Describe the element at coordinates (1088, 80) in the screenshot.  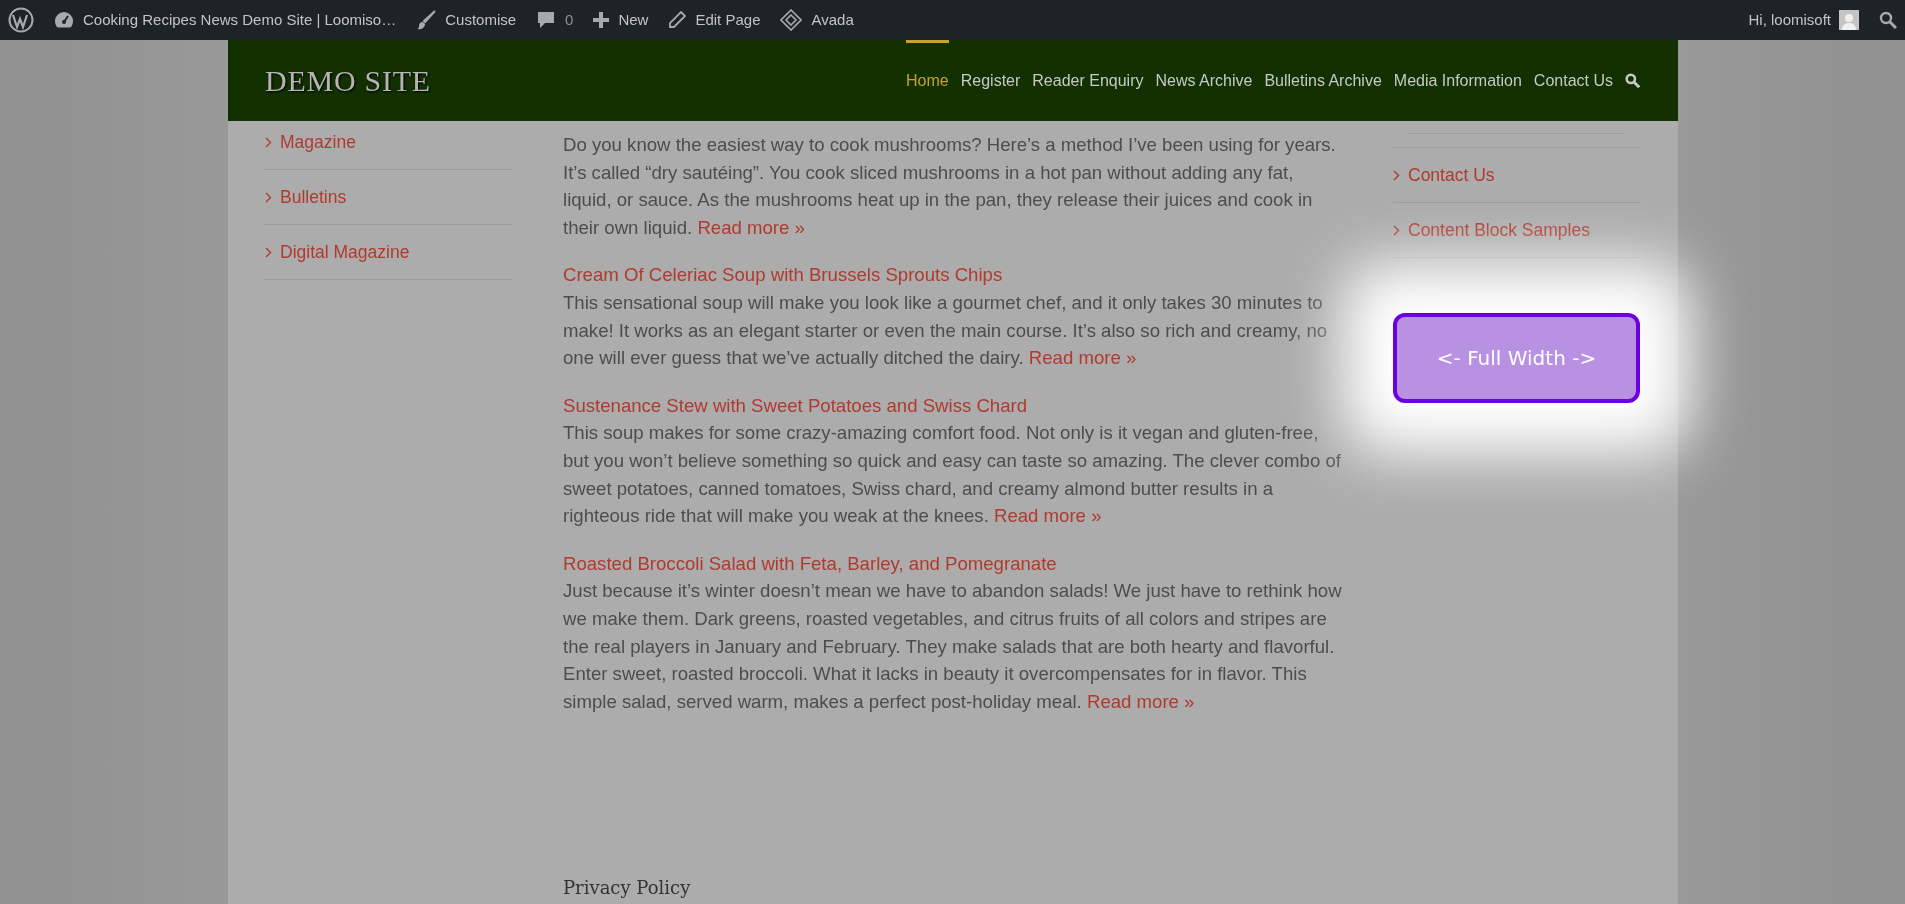
I see `nav-link: Reader Enquiry` at that location.